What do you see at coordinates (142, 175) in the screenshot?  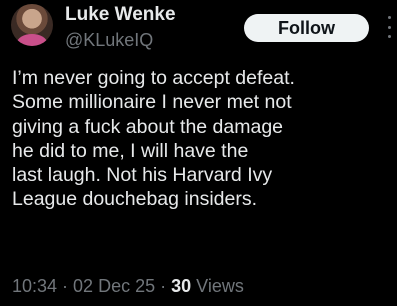 I see `tweet-line: last laugh. Not his Harvard Ivy` at bounding box center [142, 175].